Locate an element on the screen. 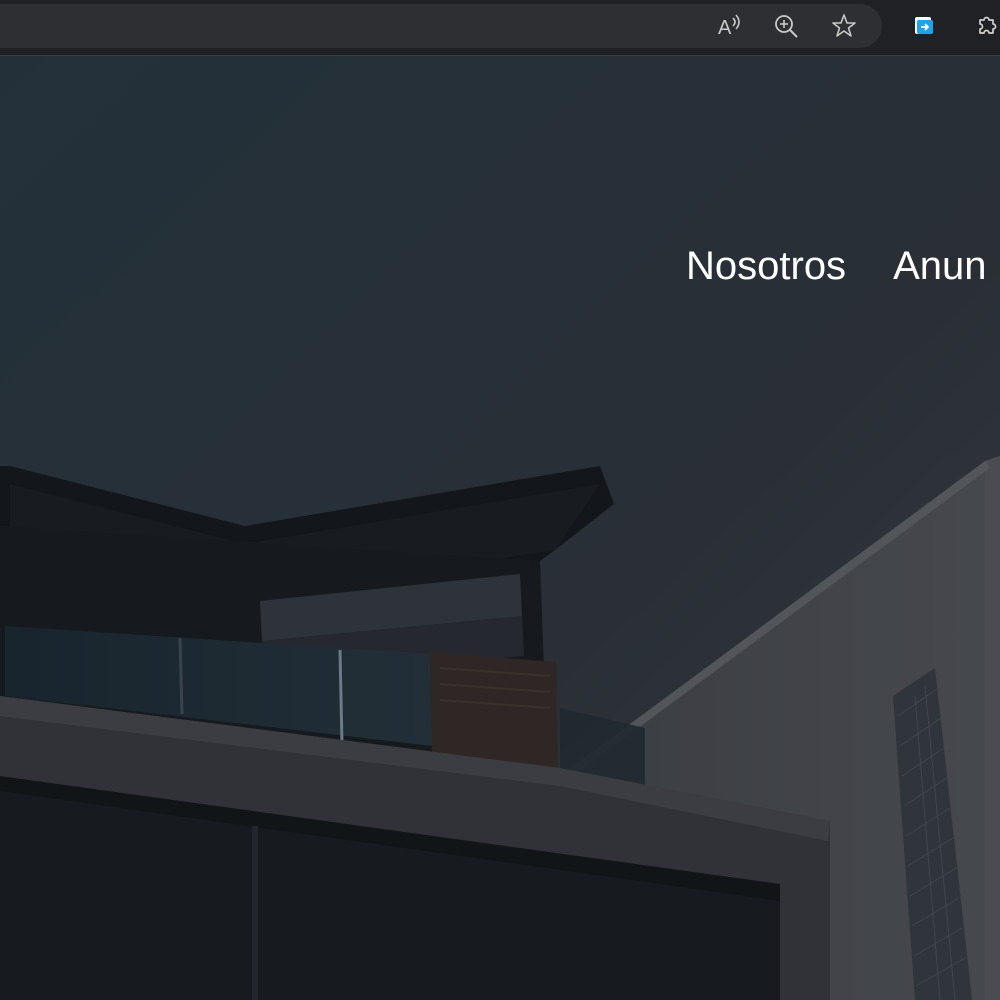 Image resolution: width=1000 pixels, height=1000 pixels. read-aloud-icon: A is located at coordinates (728, 26).